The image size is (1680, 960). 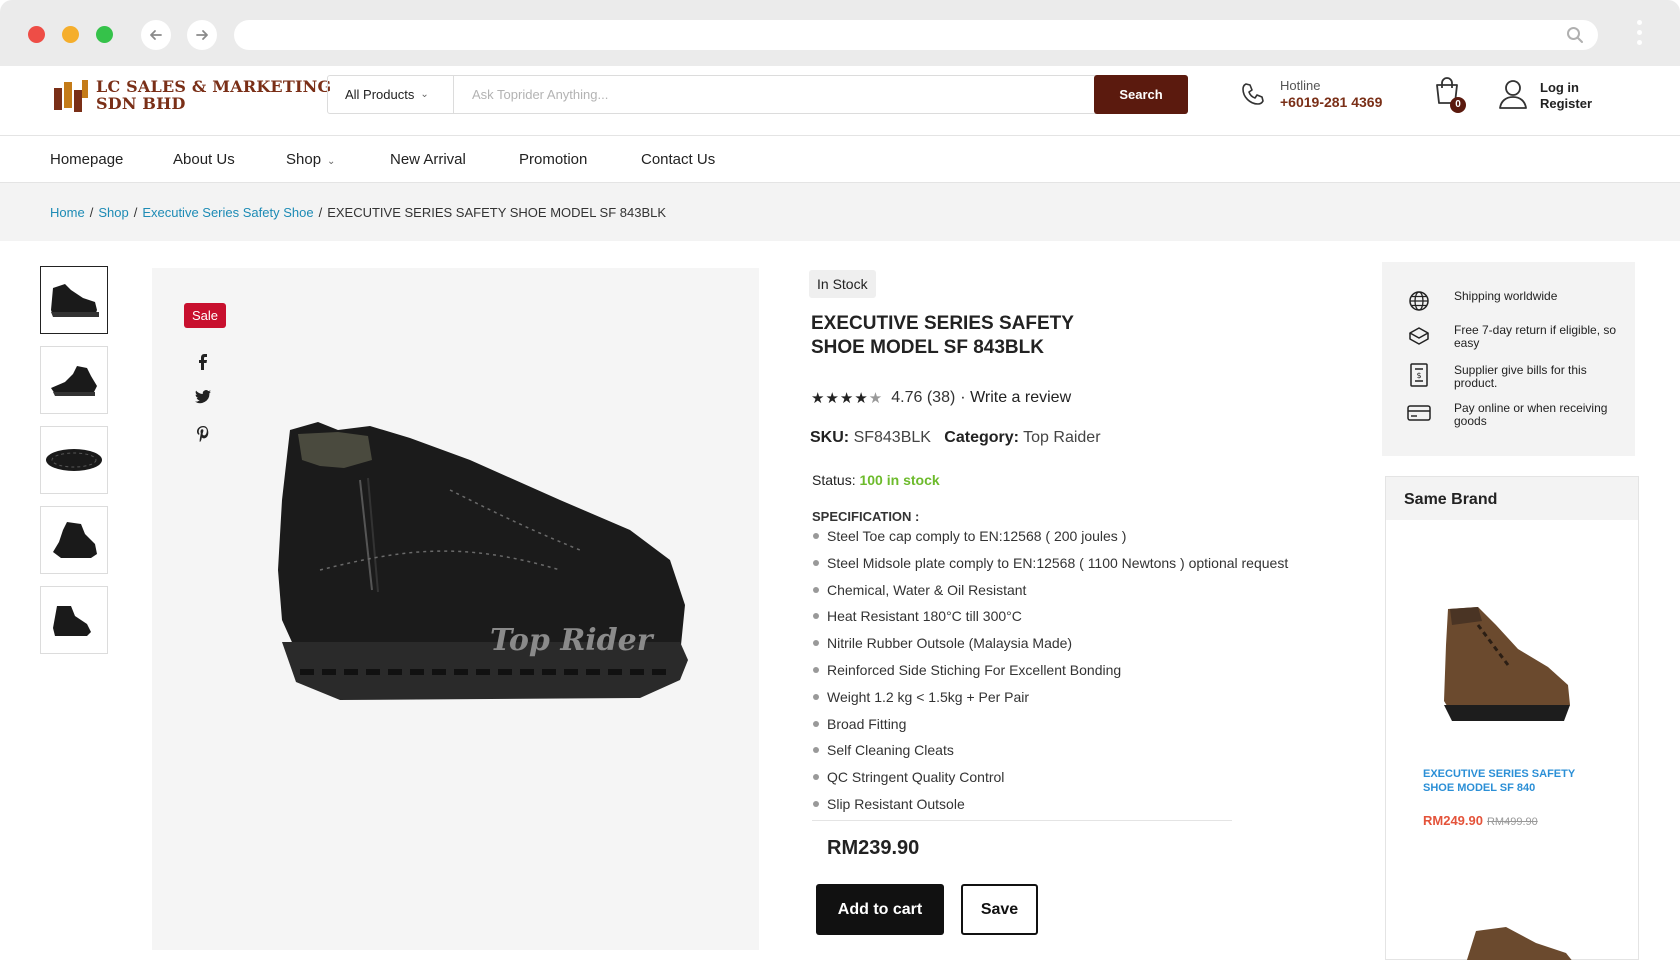 What do you see at coordinates (880, 909) in the screenshot?
I see `add-to-cart-button: Add to cart` at bounding box center [880, 909].